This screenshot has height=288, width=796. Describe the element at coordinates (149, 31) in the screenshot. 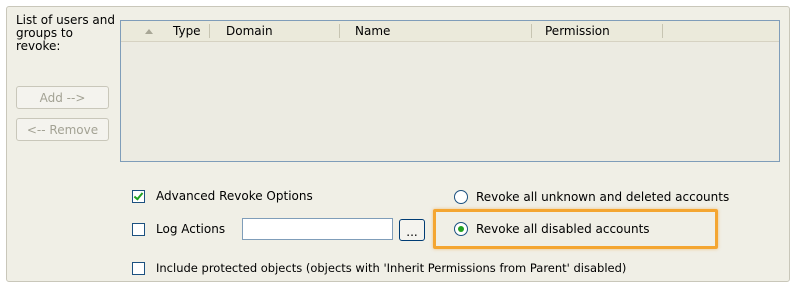

I see `sort-ascending-icon` at that location.